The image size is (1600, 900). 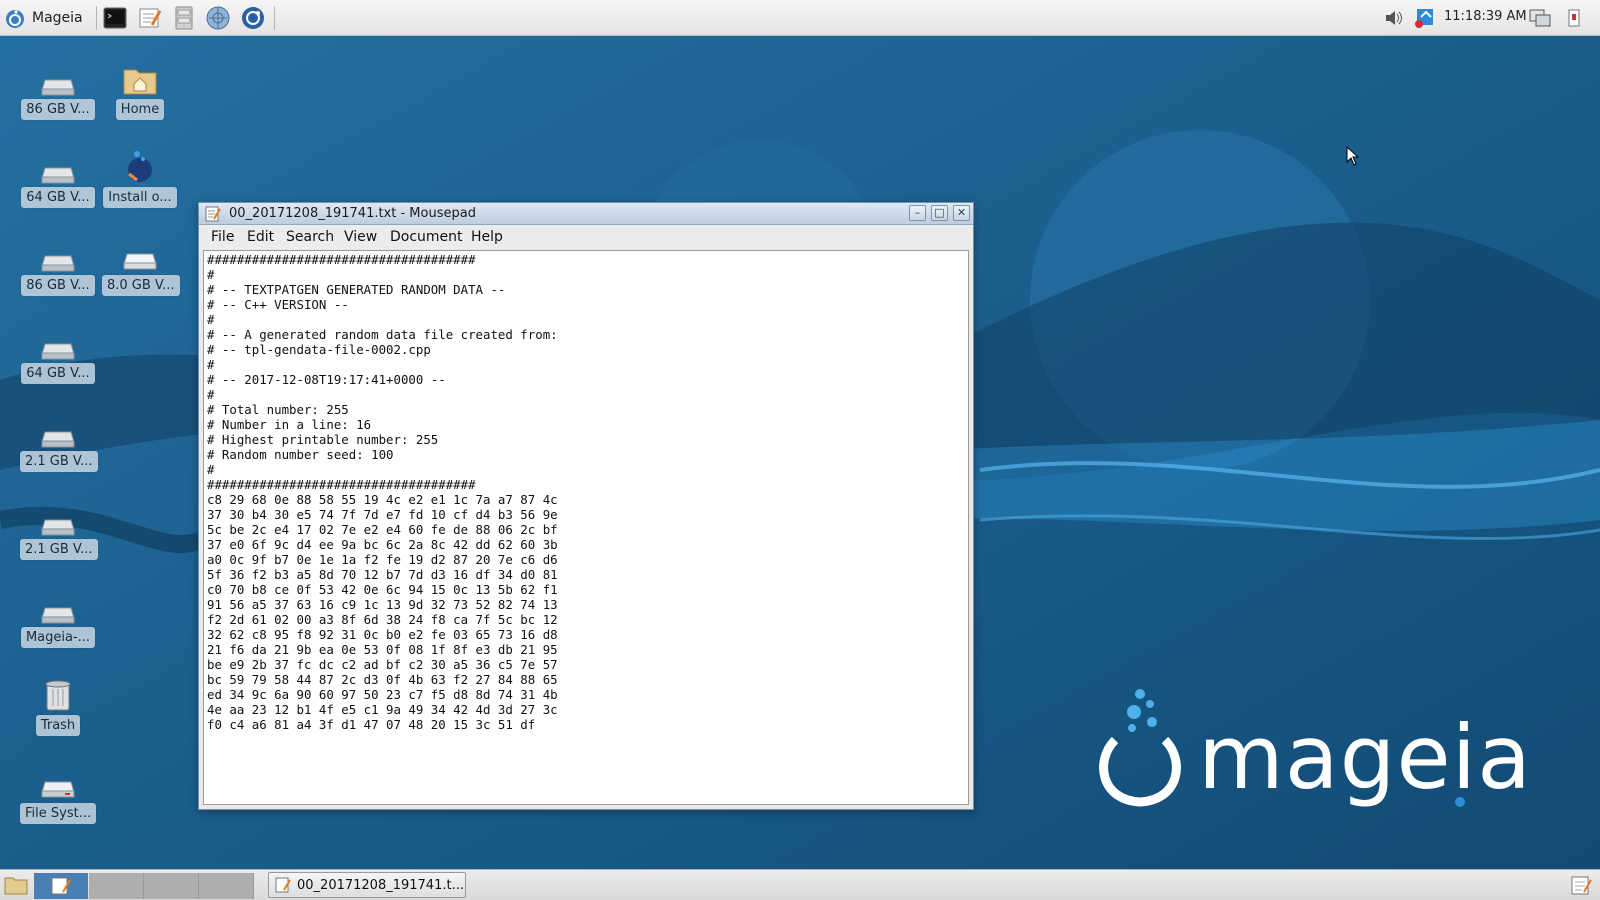 What do you see at coordinates (15, 19) in the screenshot?
I see `mageia-menu-icon` at bounding box center [15, 19].